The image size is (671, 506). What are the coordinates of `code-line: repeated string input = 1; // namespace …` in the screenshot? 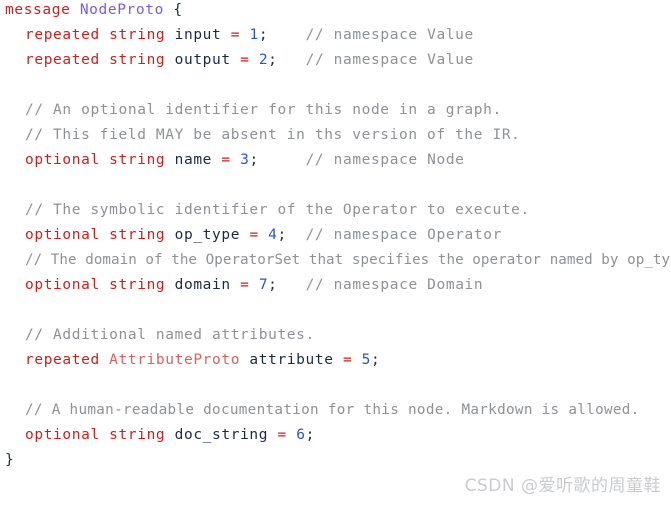 It's located at (237, 35).